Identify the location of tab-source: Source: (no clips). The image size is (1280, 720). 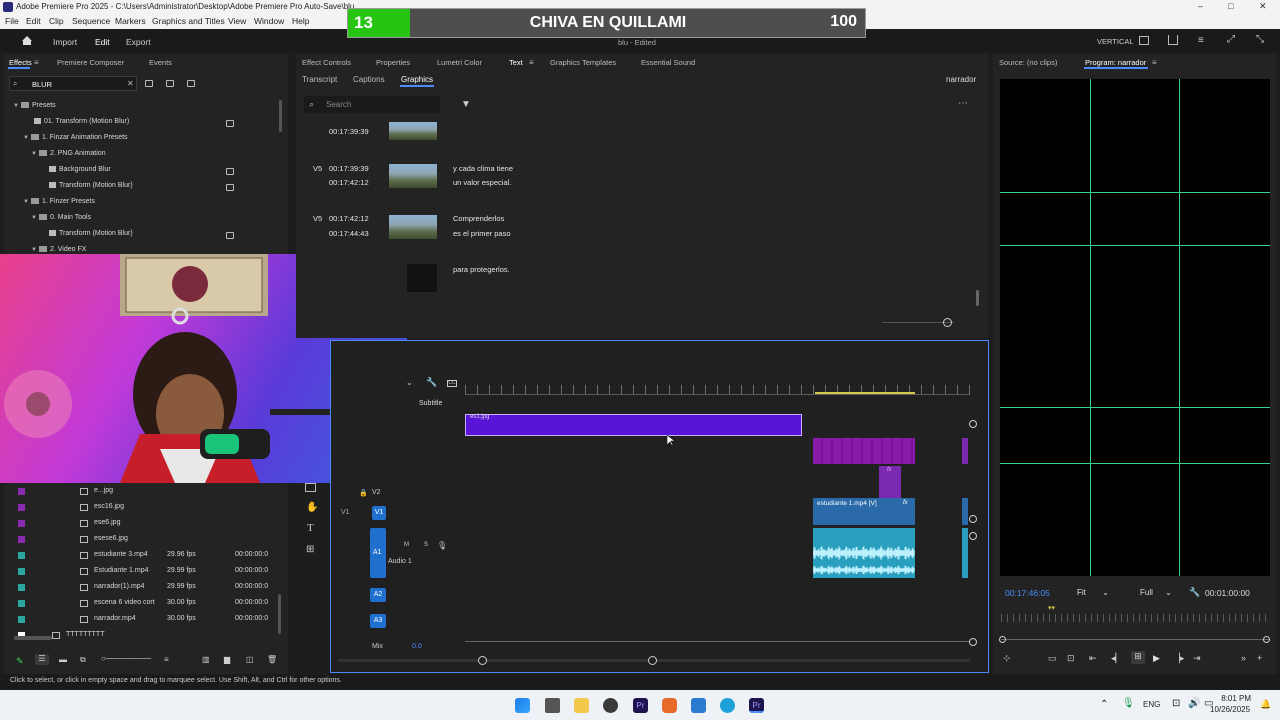
(1028, 62).